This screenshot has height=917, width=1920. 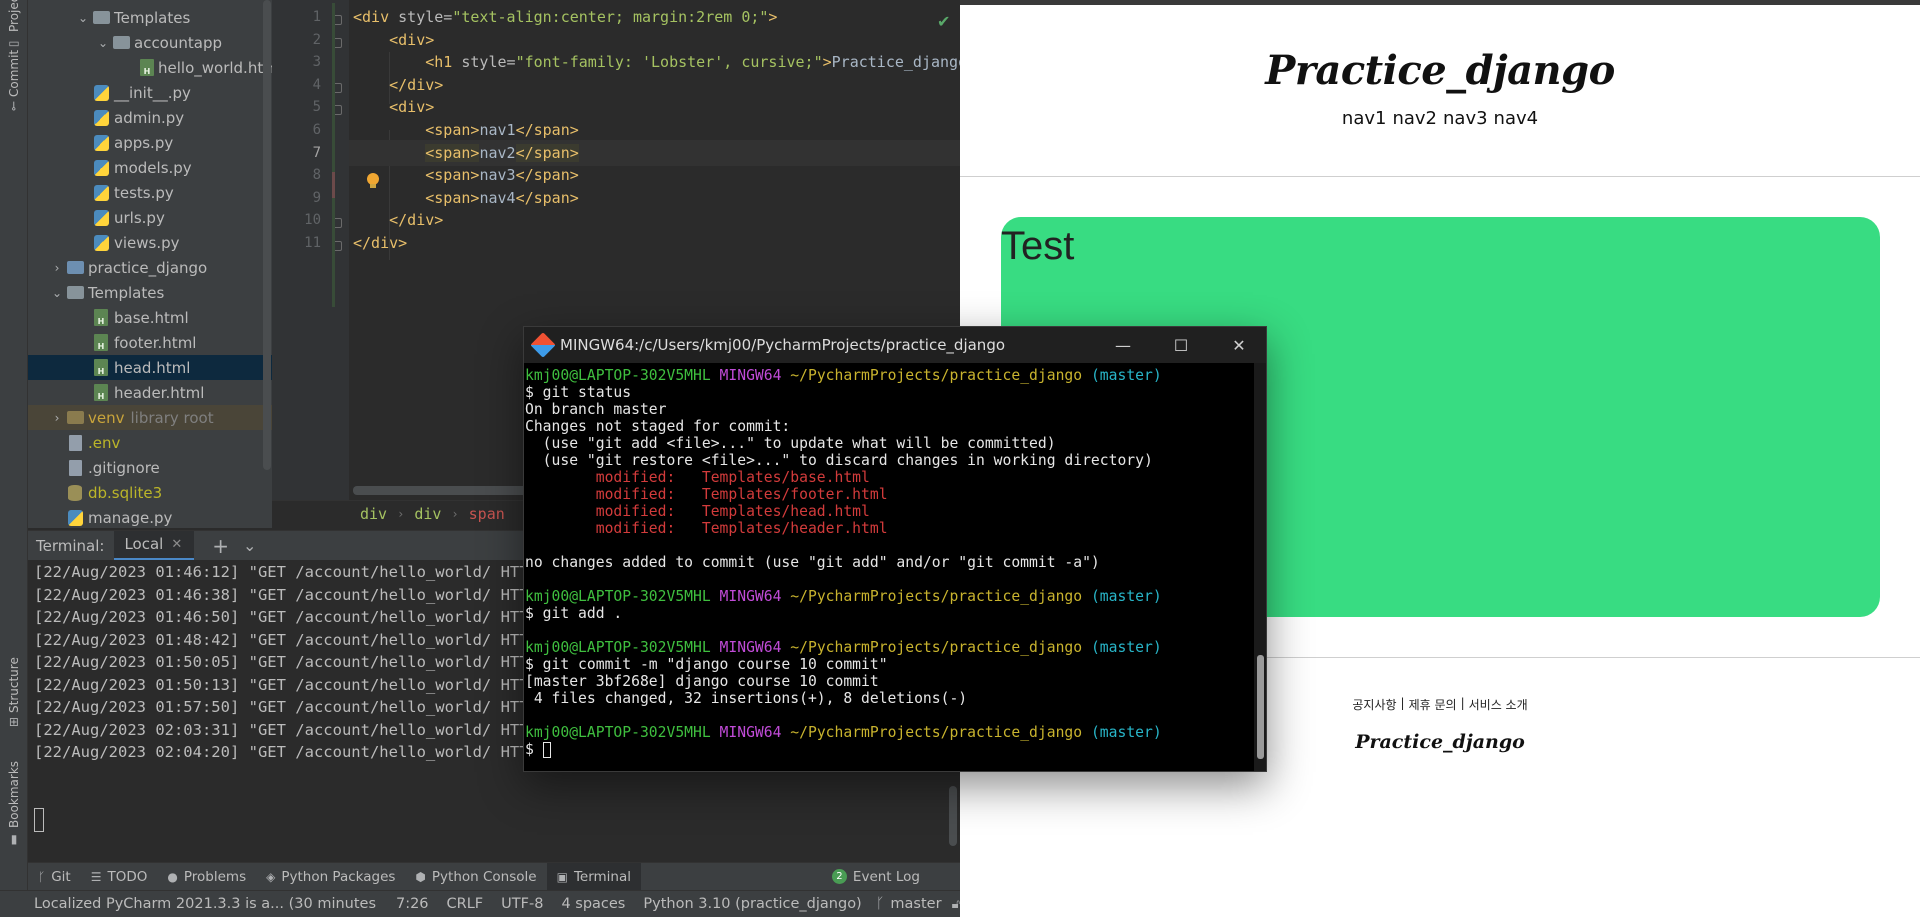 I want to click on tool-window-terminal: ▣ Terminal, so click(x=593, y=876).